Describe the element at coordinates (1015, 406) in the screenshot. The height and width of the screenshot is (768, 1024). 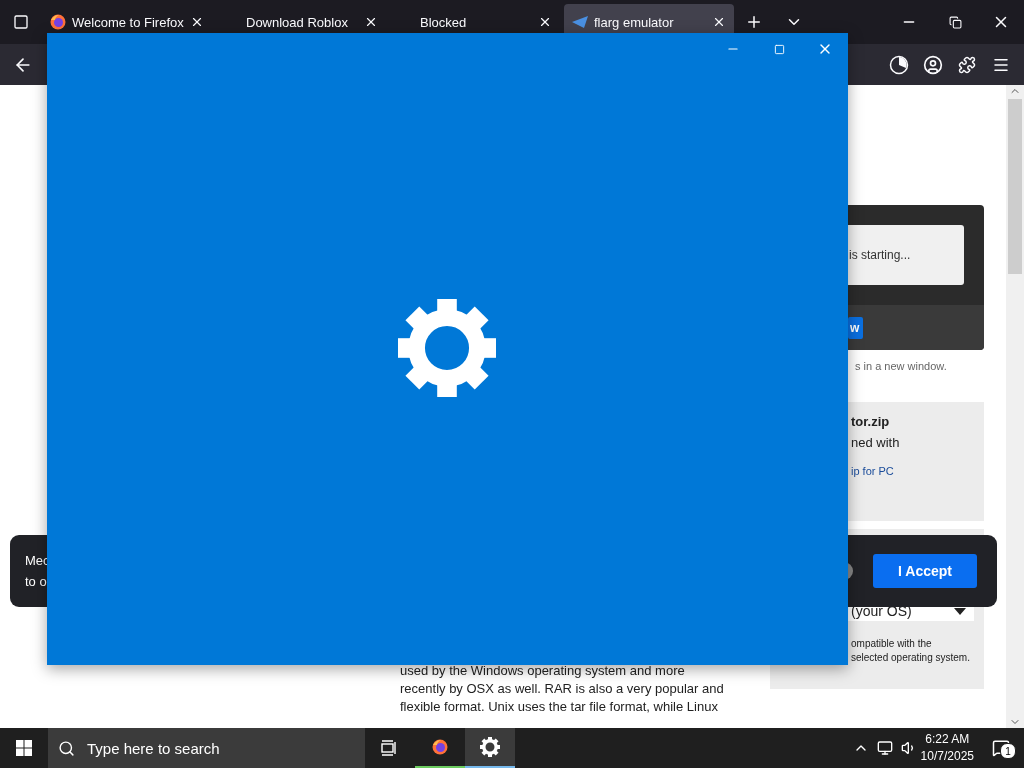
I see `scrollbar` at that location.